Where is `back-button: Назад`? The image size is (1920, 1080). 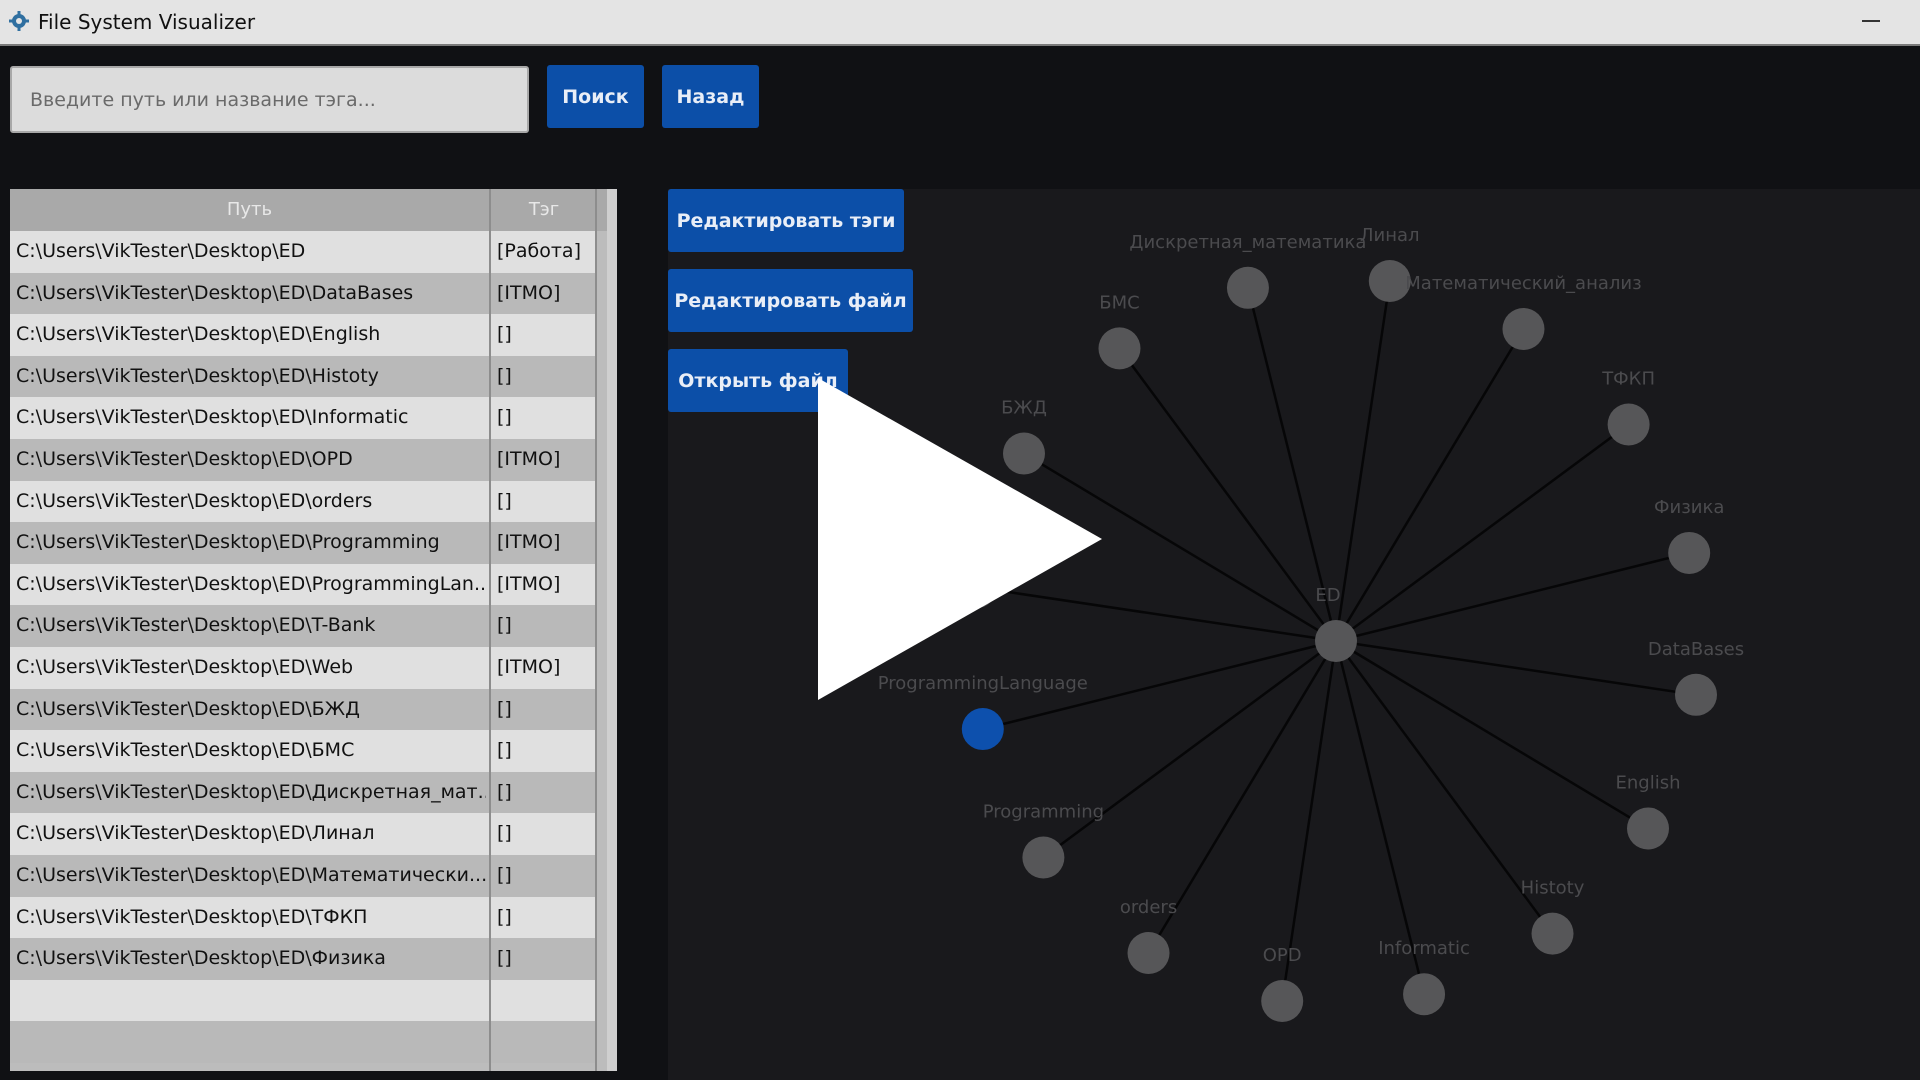
back-button: Назад is located at coordinates (710, 96).